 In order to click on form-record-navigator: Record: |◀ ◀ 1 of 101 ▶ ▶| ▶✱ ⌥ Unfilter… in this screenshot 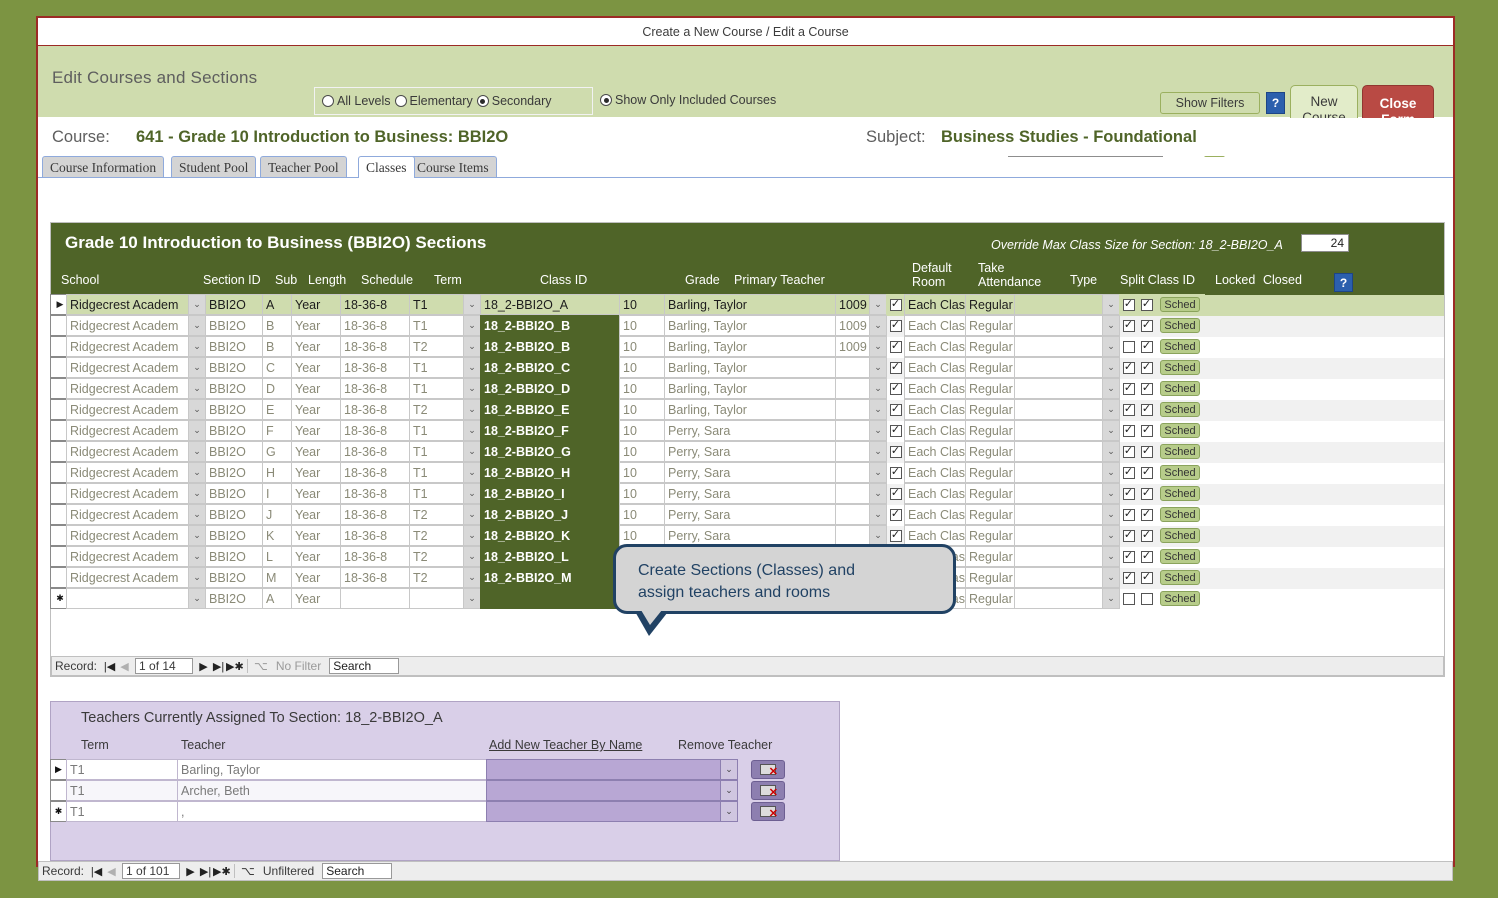, I will do `click(745, 871)`.